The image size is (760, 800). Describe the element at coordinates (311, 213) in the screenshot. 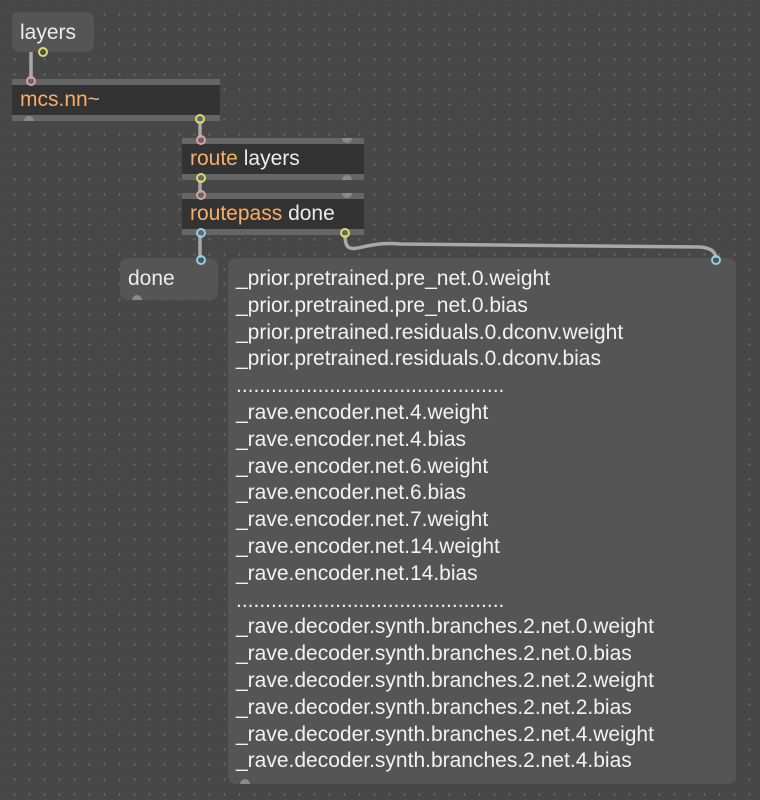

I see `routepass-argument: done` at that location.